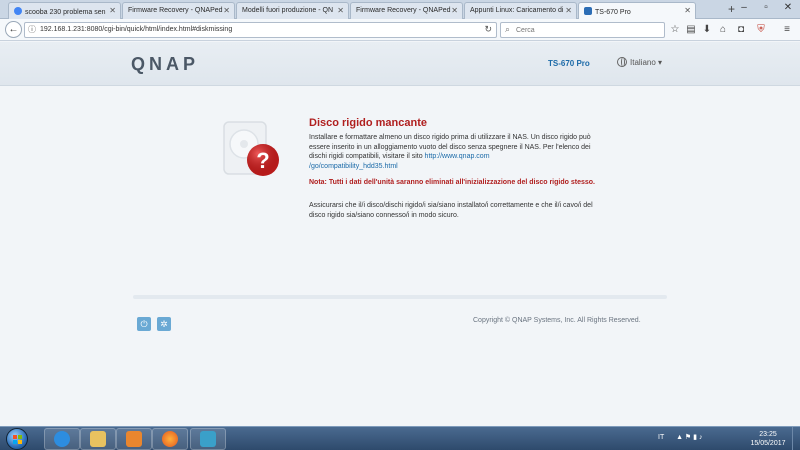 The width and height of the screenshot is (800, 450). I want to click on browser-tab-active: TS-670 Pro ✕, so click(637, 11).